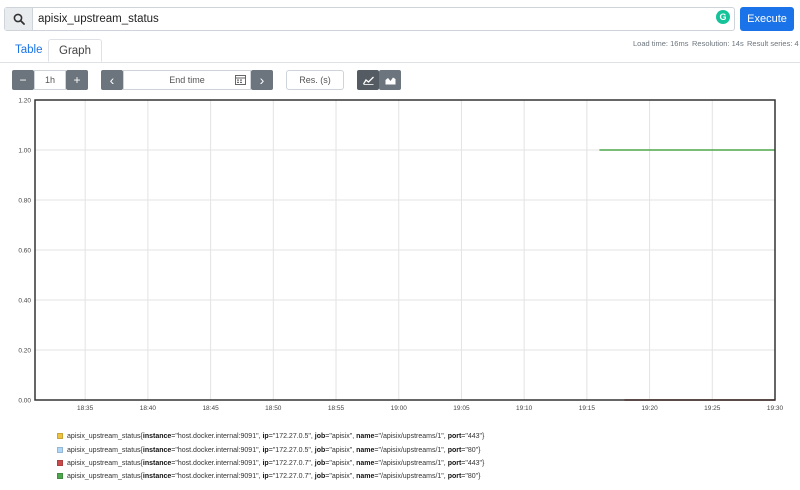 The image size is (800, 490). I want to click on line-chart-icon, so click(368, 80).